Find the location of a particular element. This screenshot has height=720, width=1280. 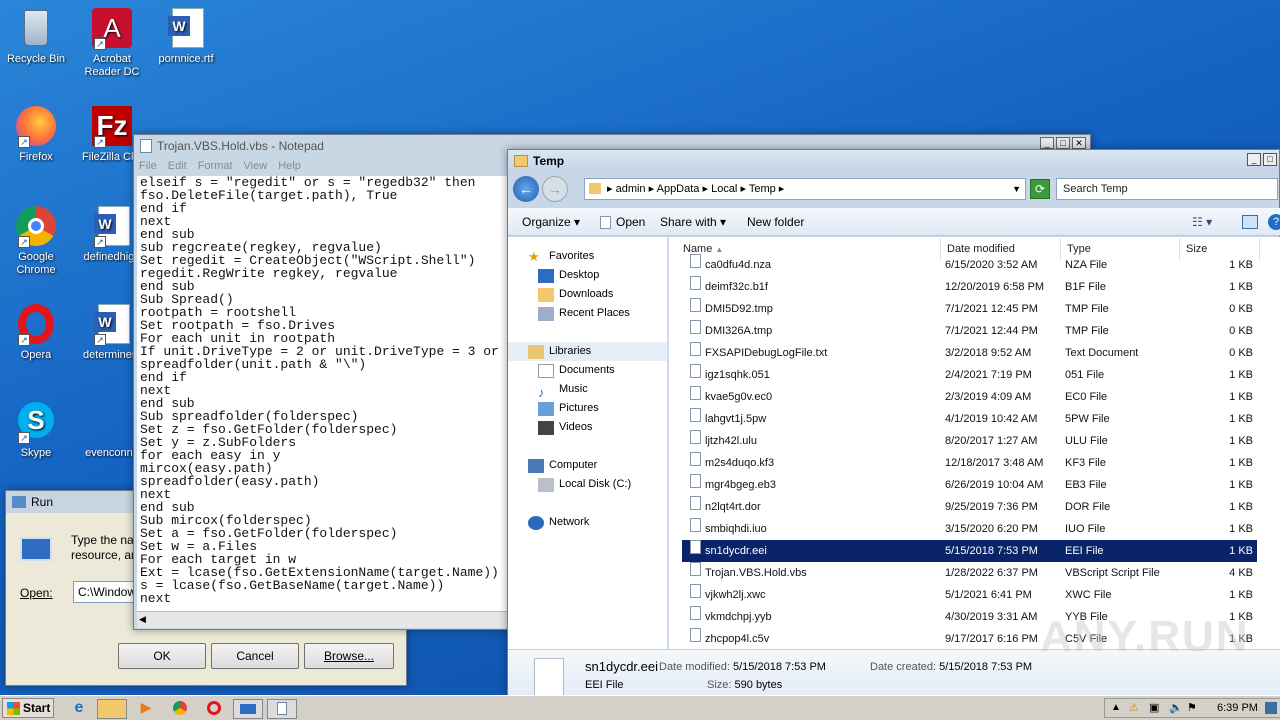

breadcrumb-appdata: AppData is located at coordinates (678, 189).